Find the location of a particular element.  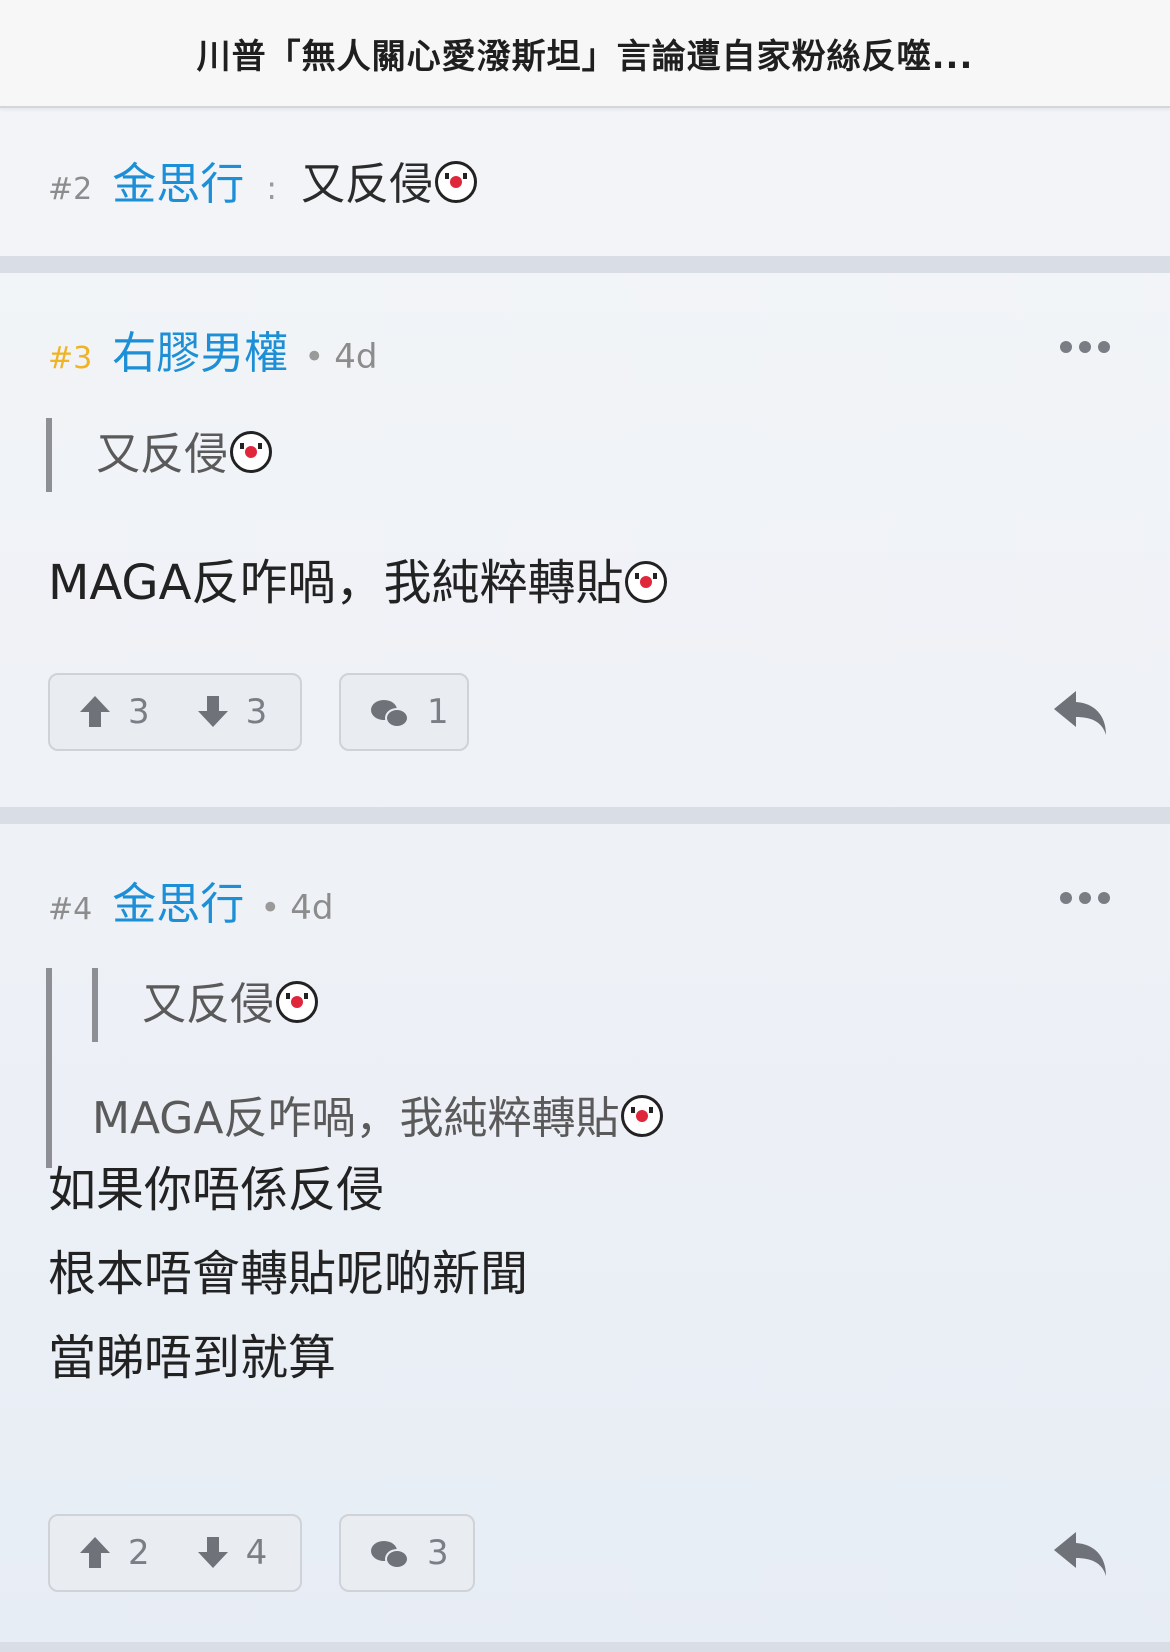

upvote-count: 2 is located at coordinates (139, 1553).